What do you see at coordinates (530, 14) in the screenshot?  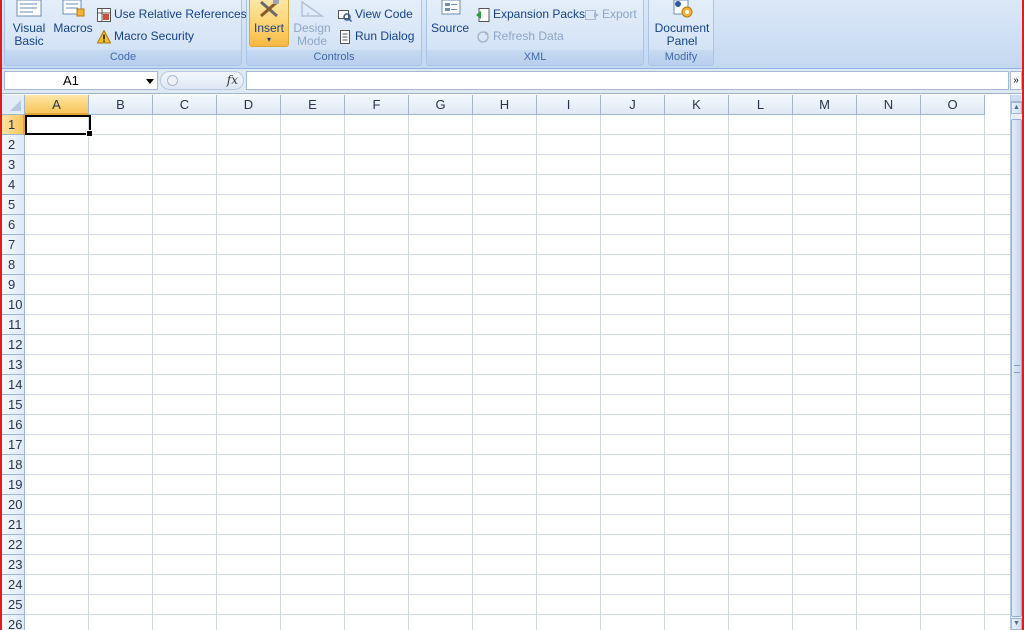 I see `expansion-packs-button: Expansion Packs` at bounding box center [530, 14].